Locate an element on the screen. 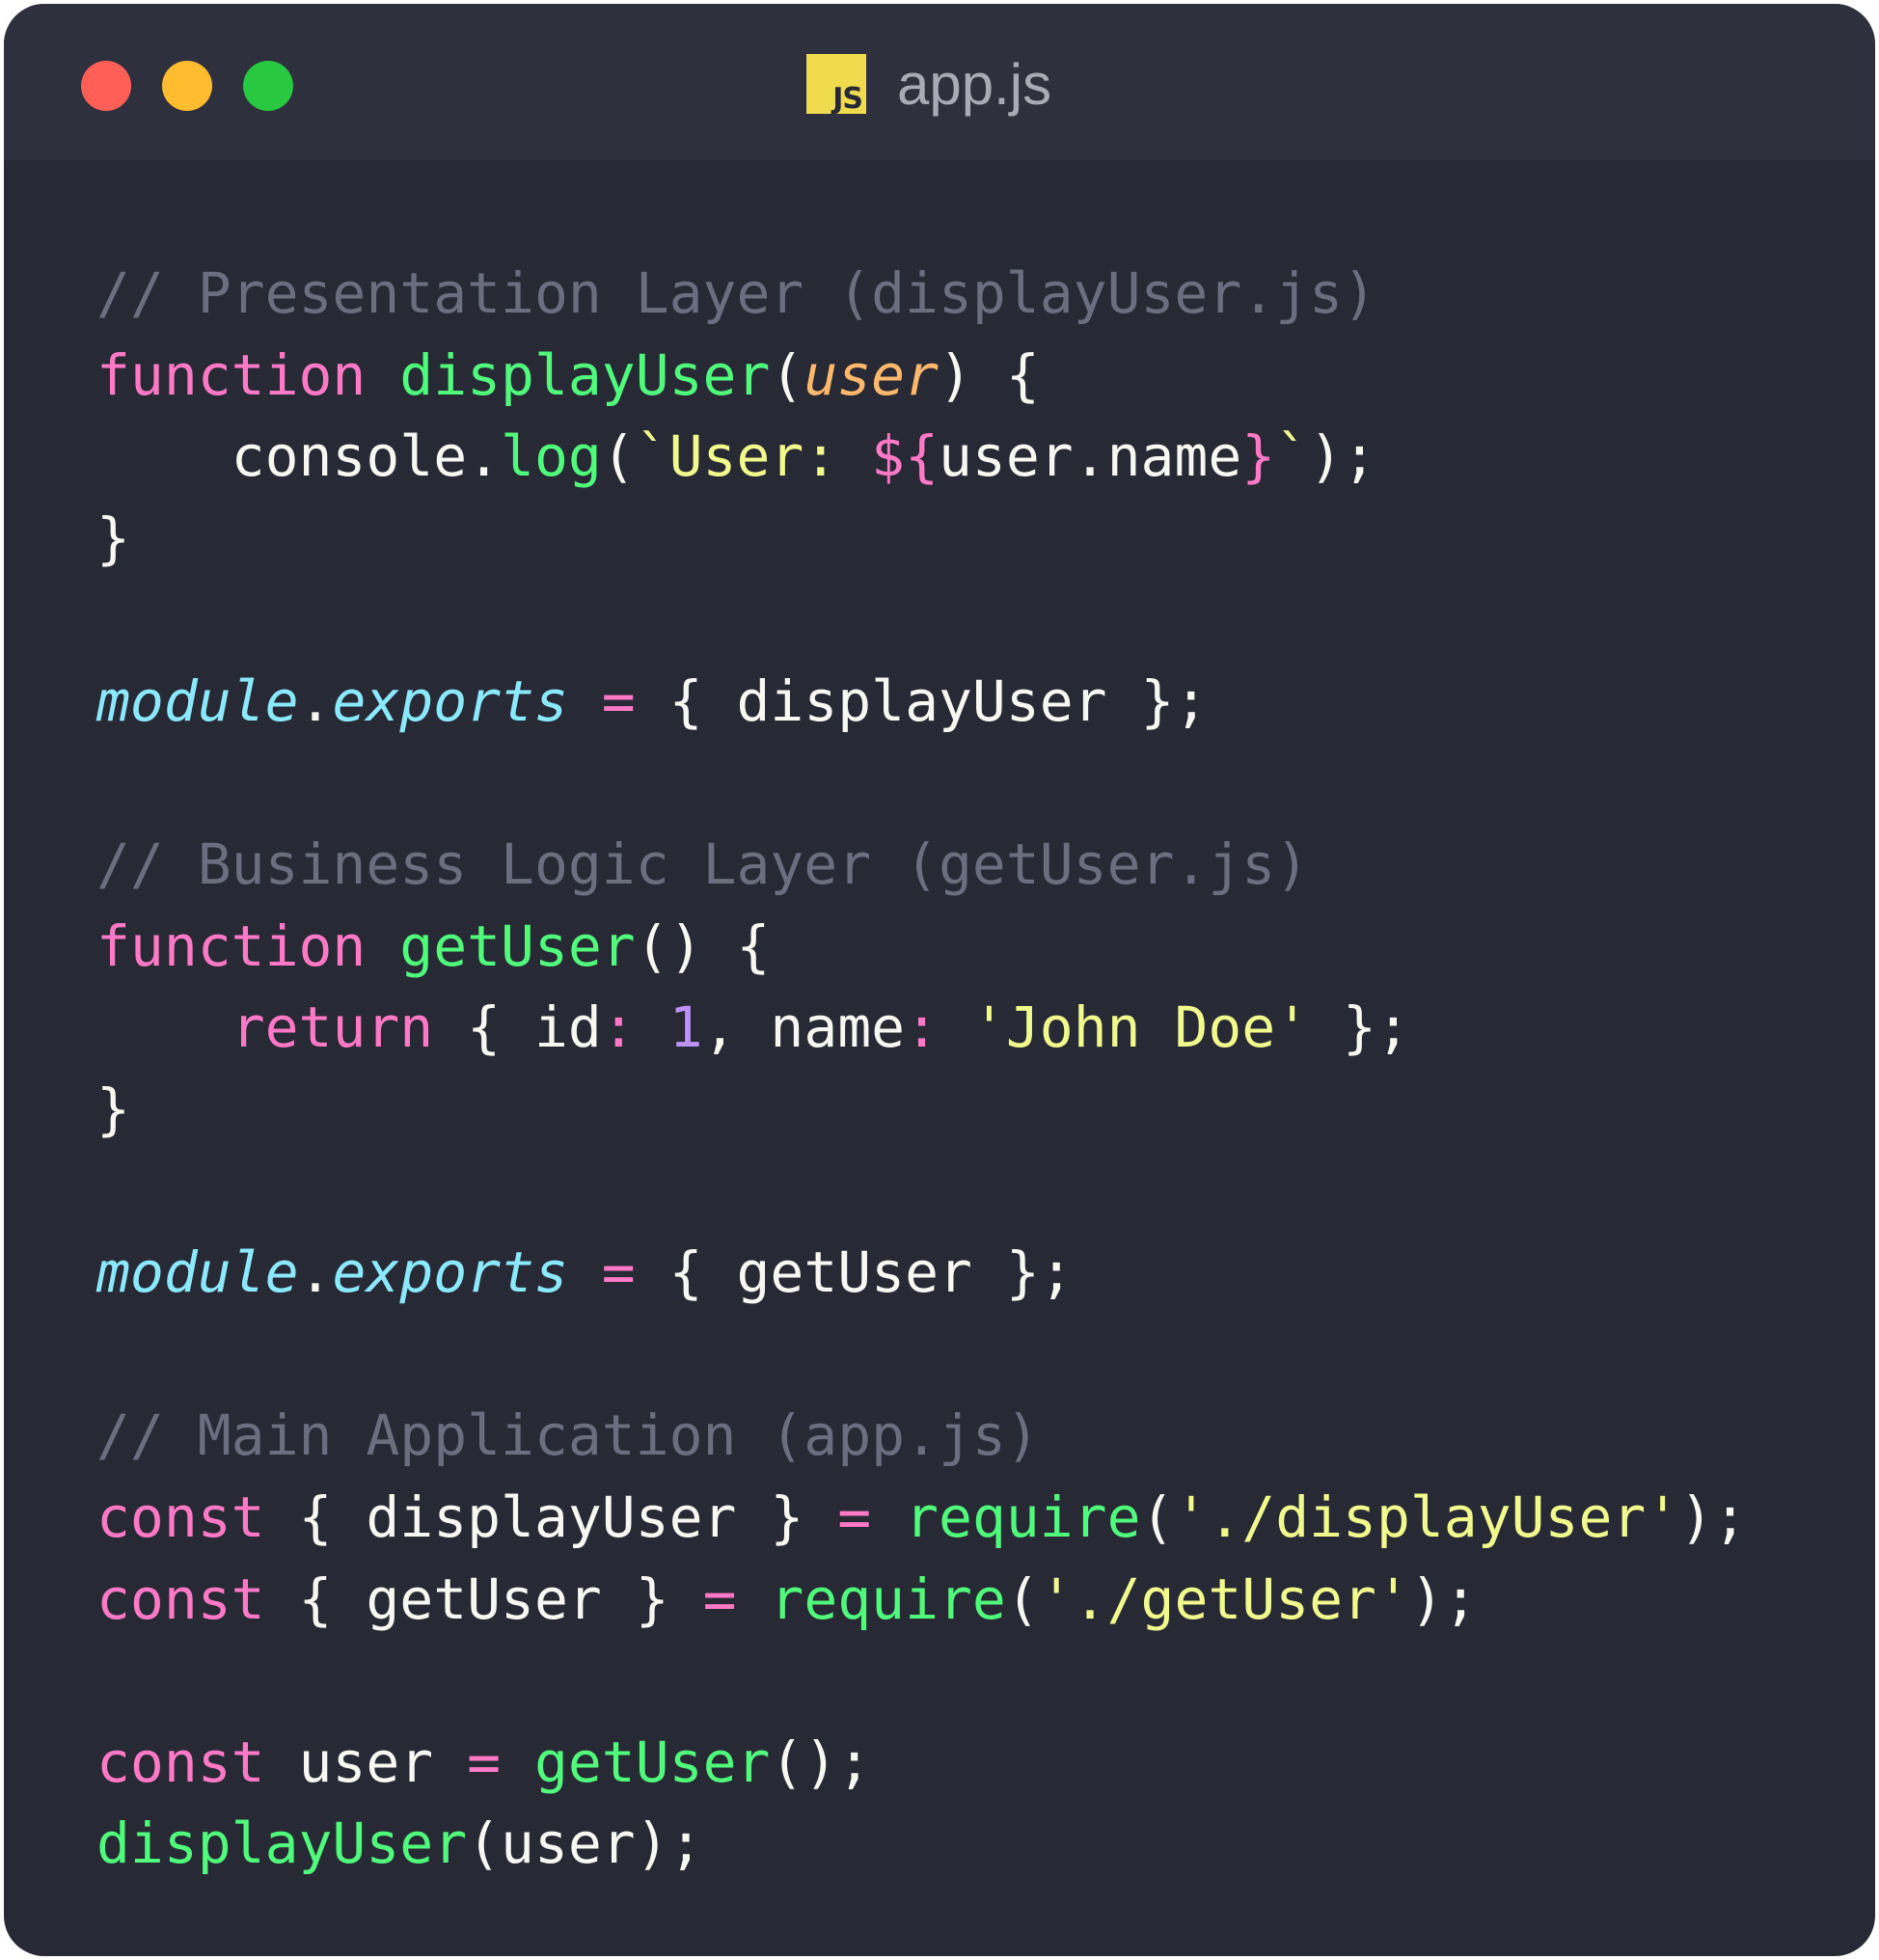 This screenshot has width=1879, height=1960. code-token: (); is located at coordinates (821, 1762).